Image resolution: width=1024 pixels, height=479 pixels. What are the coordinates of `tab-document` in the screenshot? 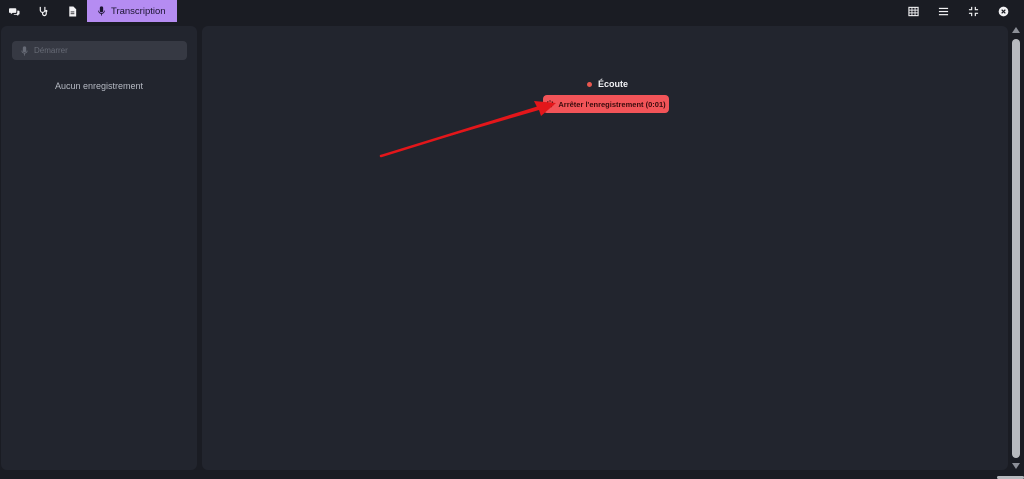 It's located at (72, 11).